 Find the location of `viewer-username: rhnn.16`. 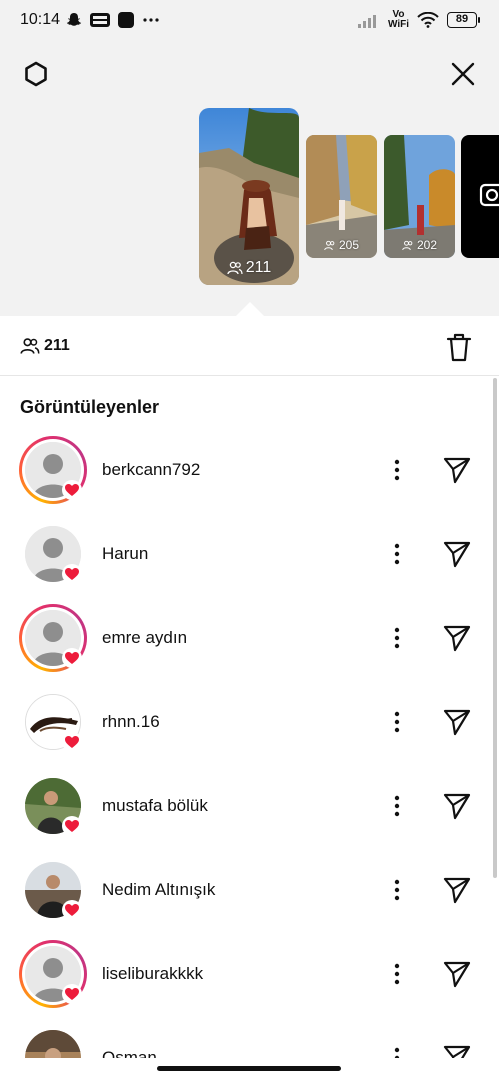

viewer-username: rhnn.16 is located at coordinates (131, 722).